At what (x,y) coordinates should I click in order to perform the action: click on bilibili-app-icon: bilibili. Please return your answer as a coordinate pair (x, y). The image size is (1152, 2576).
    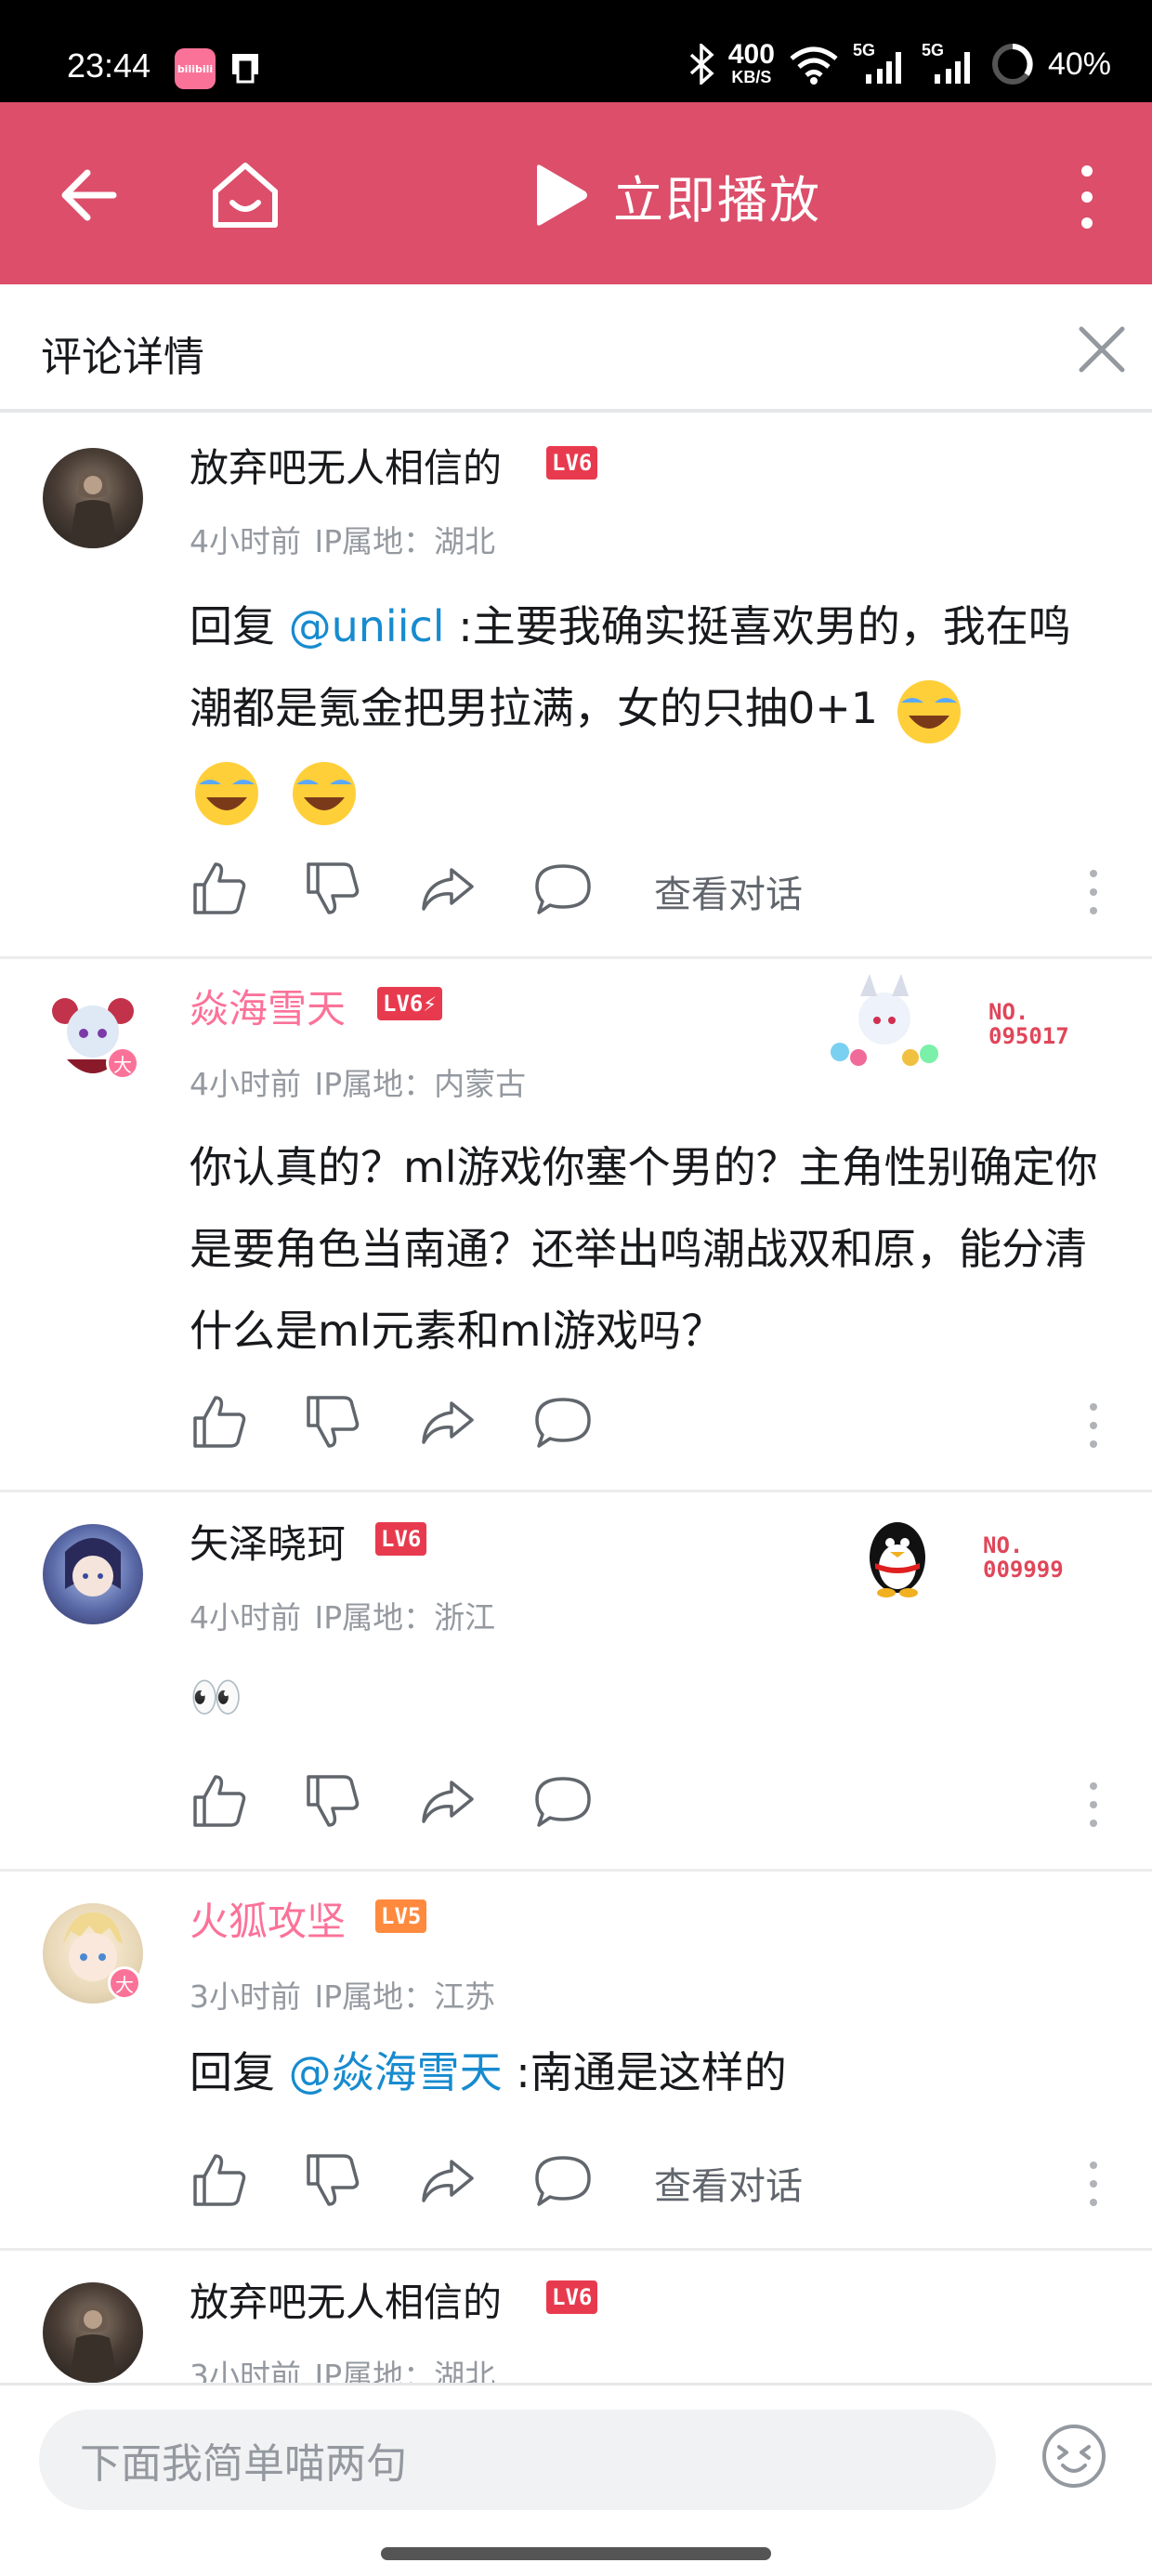
    Looking at the image, I should click on (195, 68).